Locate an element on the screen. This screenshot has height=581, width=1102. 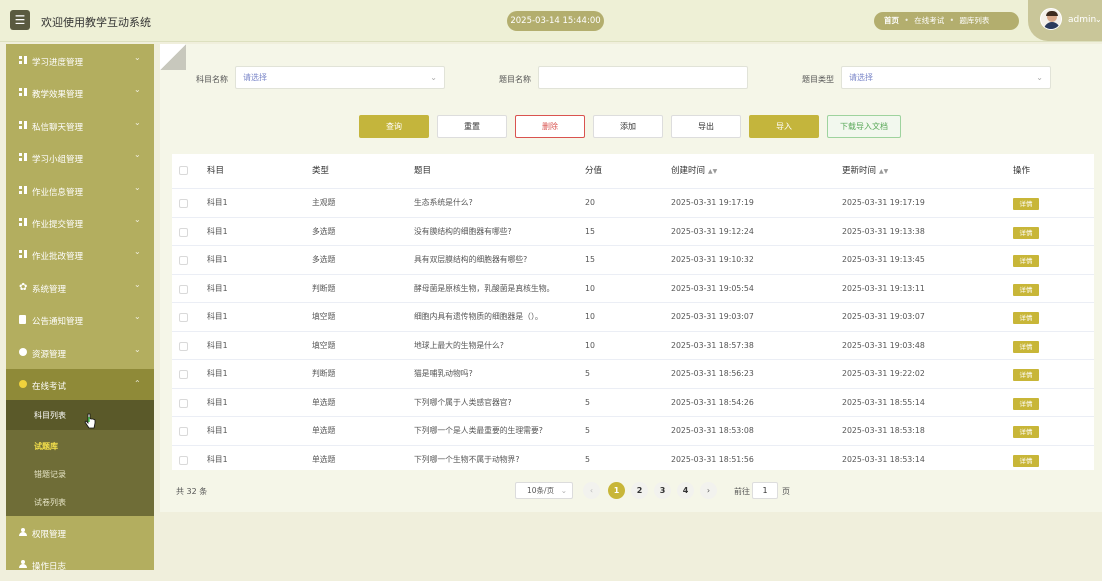
cell-type: 单选题 is located at coordinates (324, 459).